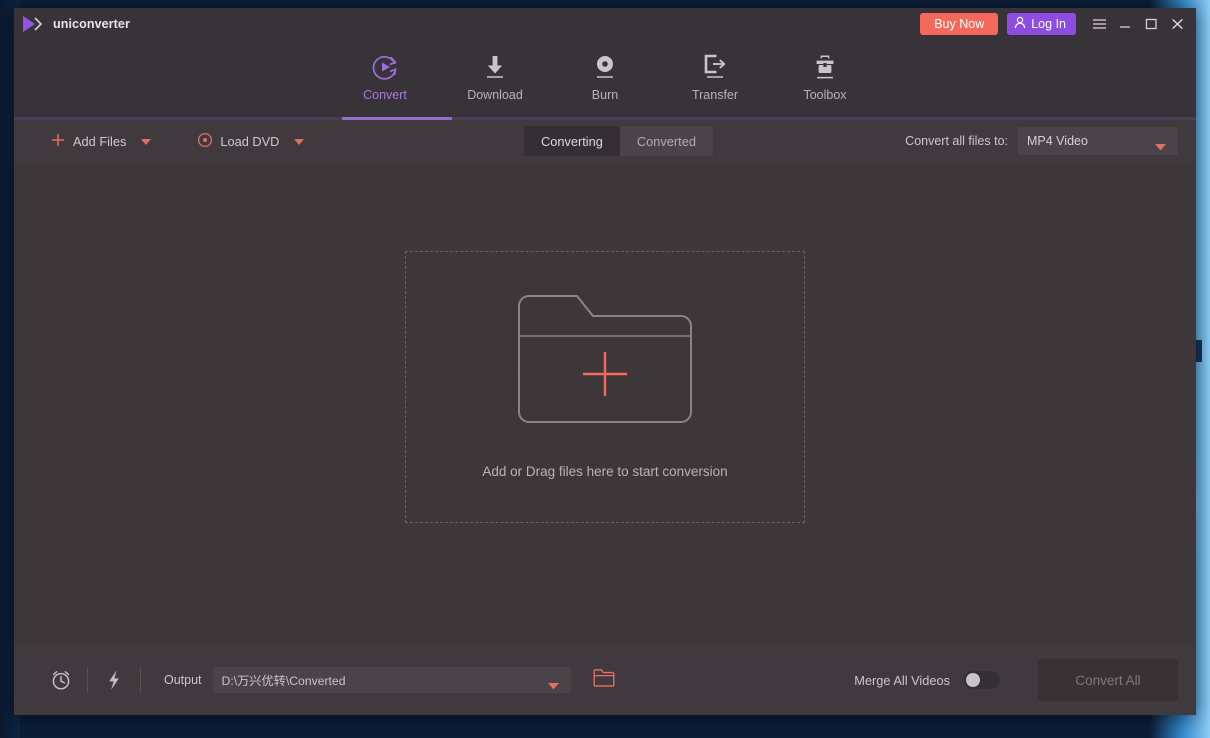 This screenshot has height=738, width=1210. What do you see at coordinates (1020, 24) in the screenshot?
I see `user-icon` at bounding box center [1020, 24].